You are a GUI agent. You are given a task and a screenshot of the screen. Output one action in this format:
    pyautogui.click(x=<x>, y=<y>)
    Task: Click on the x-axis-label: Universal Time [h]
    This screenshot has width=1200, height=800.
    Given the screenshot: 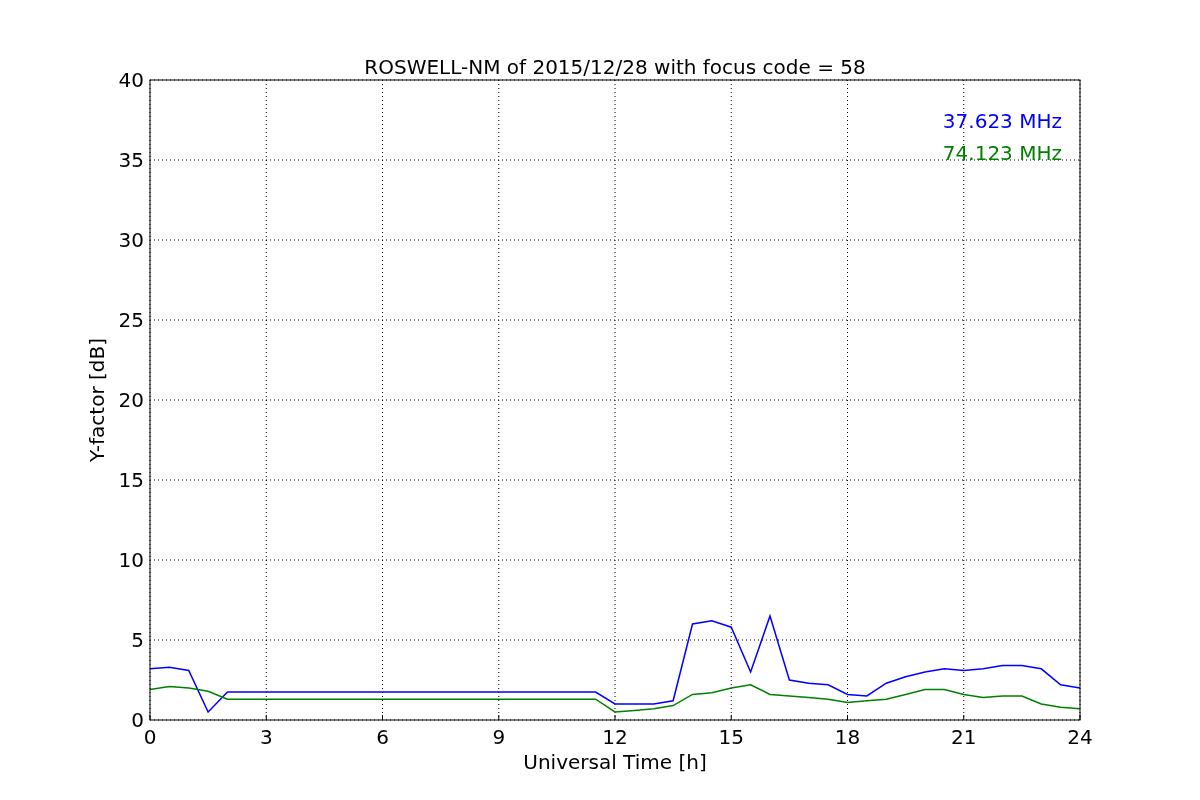 What is the action you would take?
    pyautogui.click(x=615, y=762)
    